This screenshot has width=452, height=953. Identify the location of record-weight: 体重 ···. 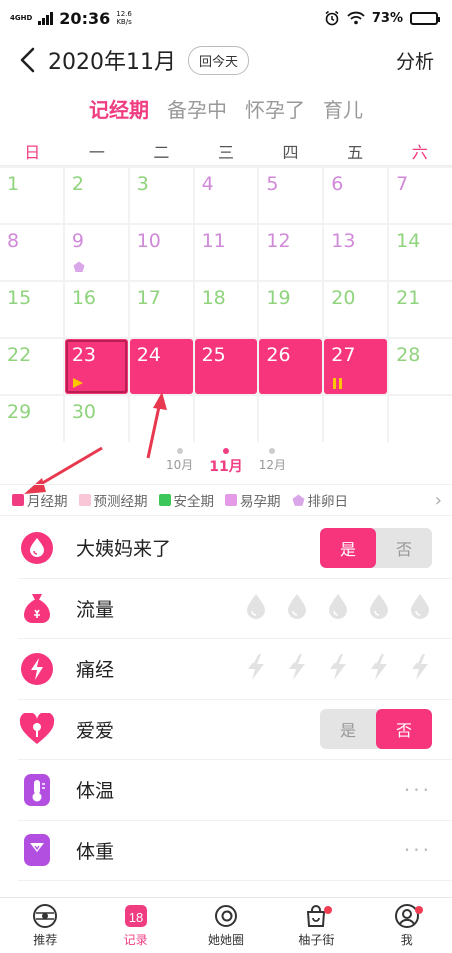
(235, 851).